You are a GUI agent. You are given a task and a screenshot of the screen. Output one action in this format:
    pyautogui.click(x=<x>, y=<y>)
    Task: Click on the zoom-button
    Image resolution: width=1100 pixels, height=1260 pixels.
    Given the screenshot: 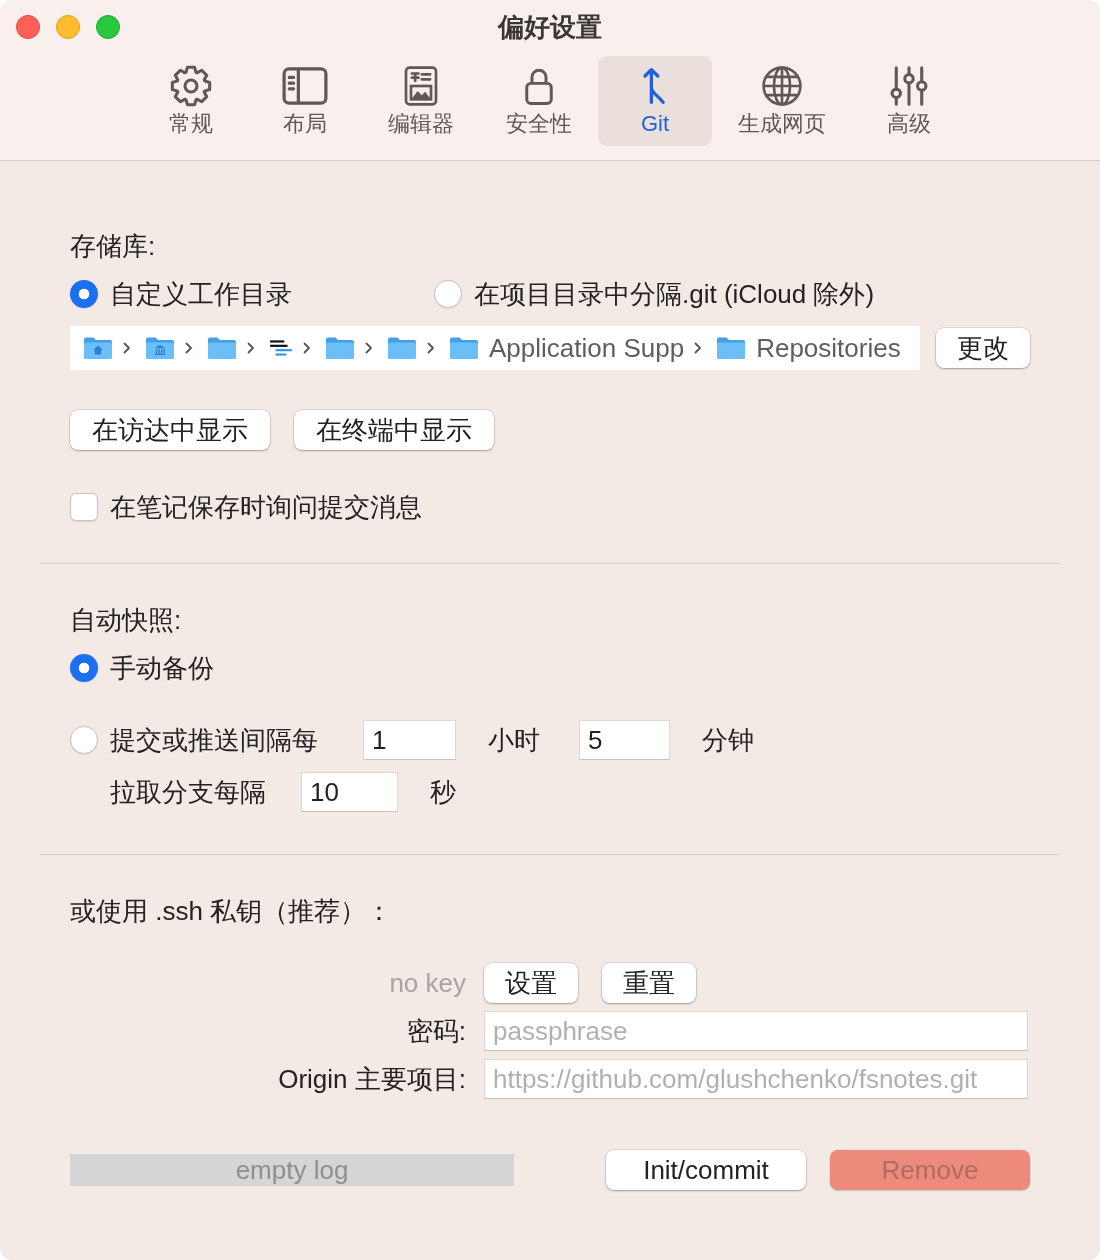 What is the action you would take?
    pyautogui.click(x=108, y=27)
    